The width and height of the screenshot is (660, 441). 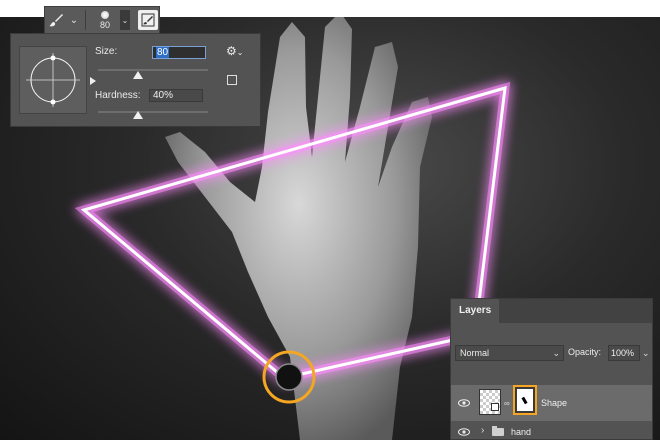 I want to click on size-slider-thumb, so click(x=138, y=75).